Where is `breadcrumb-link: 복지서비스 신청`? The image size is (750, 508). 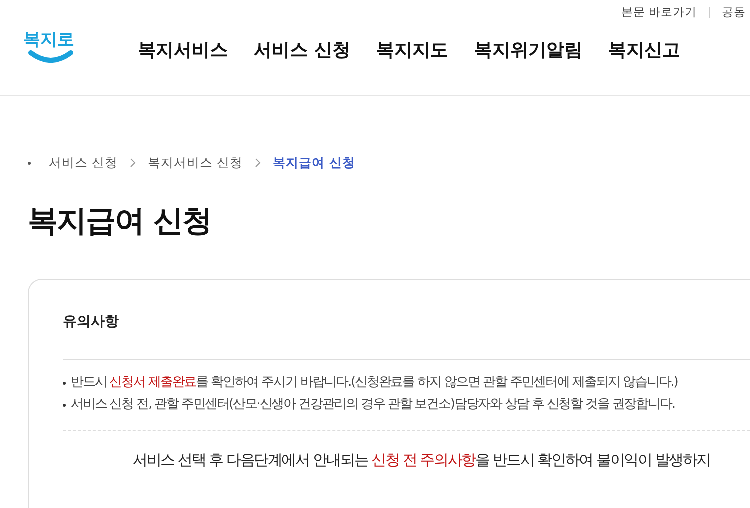
breadcrumb-link: 복지서비스 신청 is located at coordinates (195, 163).